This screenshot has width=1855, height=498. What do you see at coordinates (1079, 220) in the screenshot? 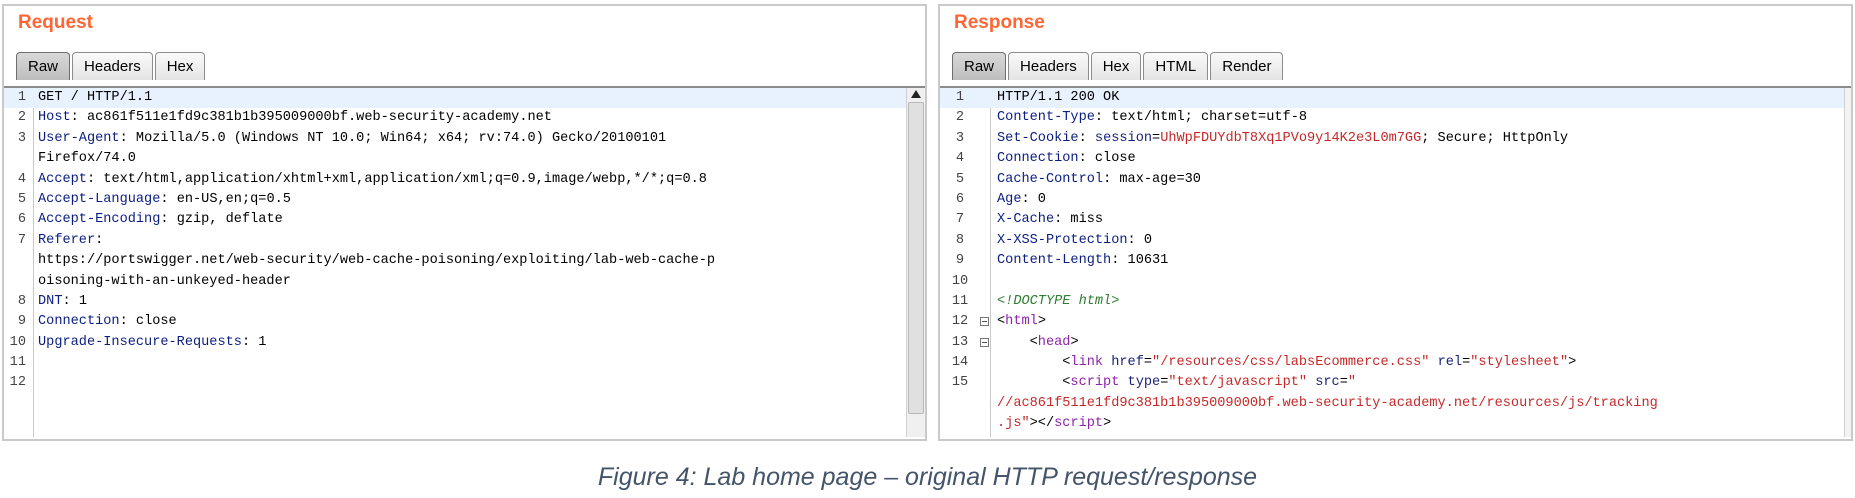
I see `token: : miss` at bounding box center [1079, 220].